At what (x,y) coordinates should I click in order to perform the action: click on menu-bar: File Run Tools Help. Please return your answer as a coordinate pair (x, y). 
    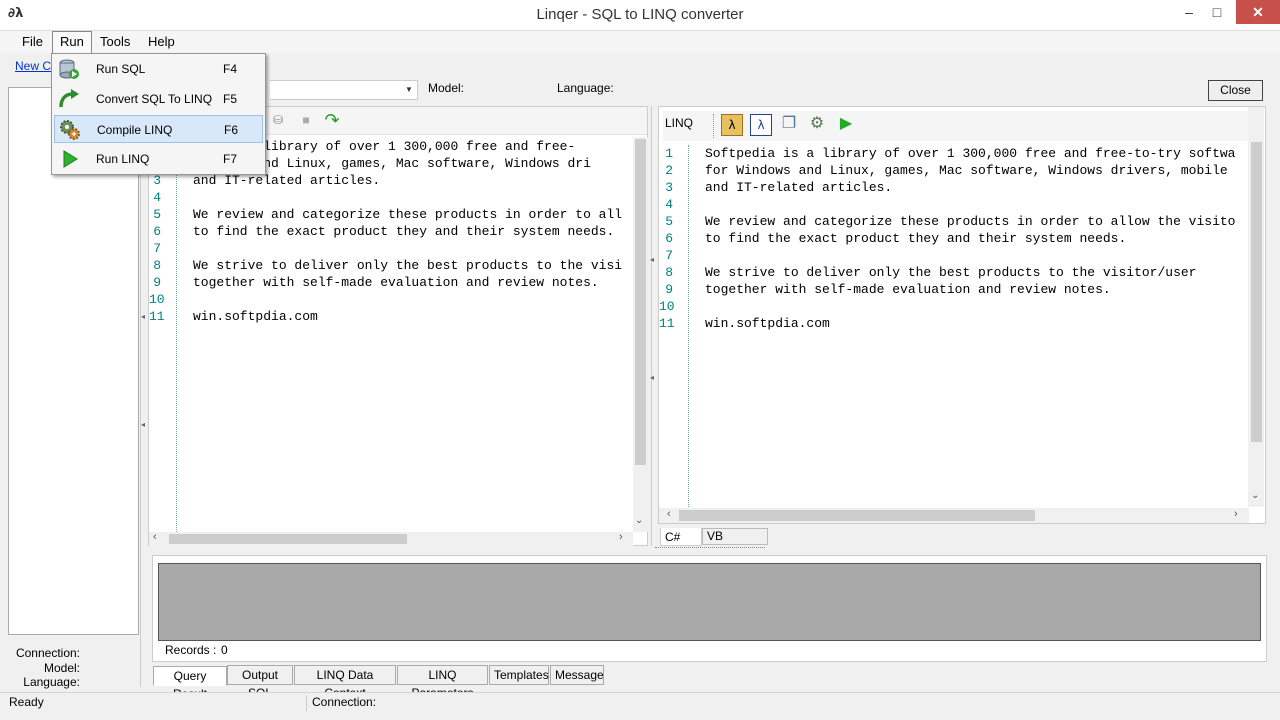
    Looking at the image, I should click on (640, 42).